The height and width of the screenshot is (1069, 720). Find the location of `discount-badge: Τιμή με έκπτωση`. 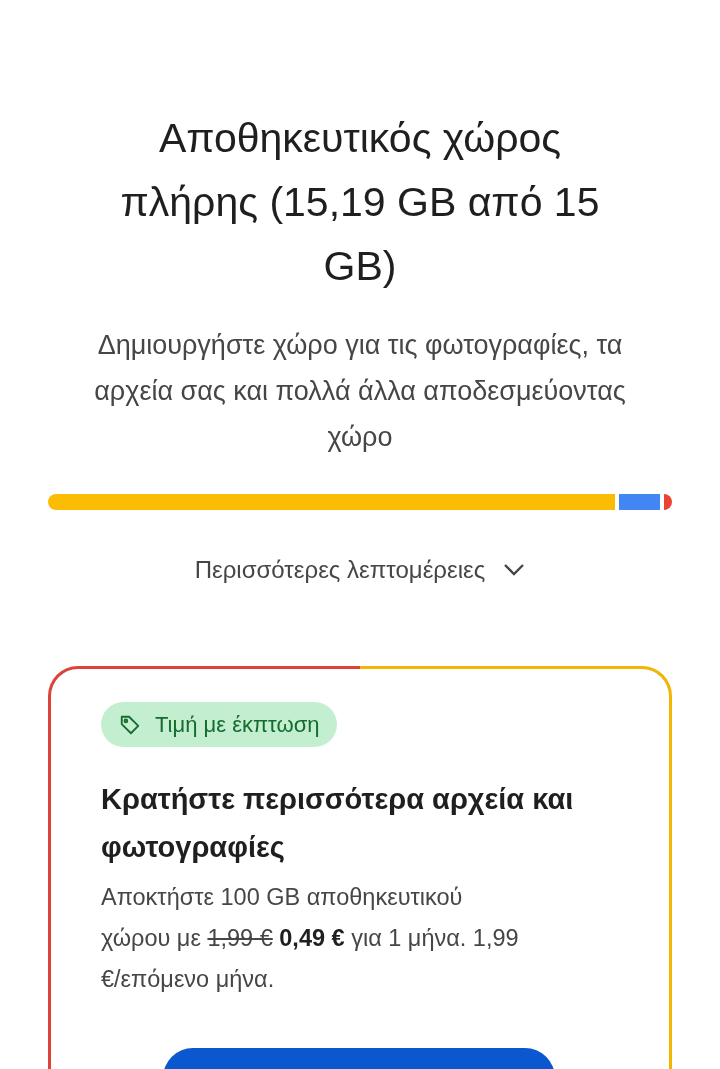

discount-badge: Τιμή με έκπτωση is located at coordinates (219, 724).